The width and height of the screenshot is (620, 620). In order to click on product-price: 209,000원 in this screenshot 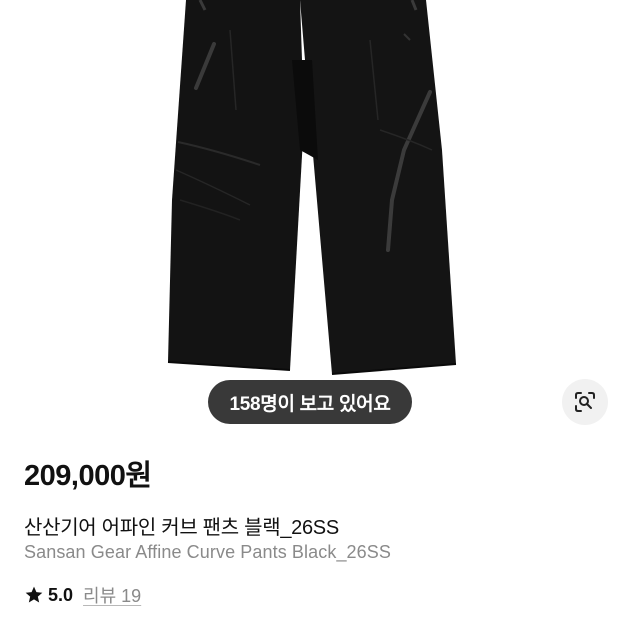, I will do `click(88, 476)`.